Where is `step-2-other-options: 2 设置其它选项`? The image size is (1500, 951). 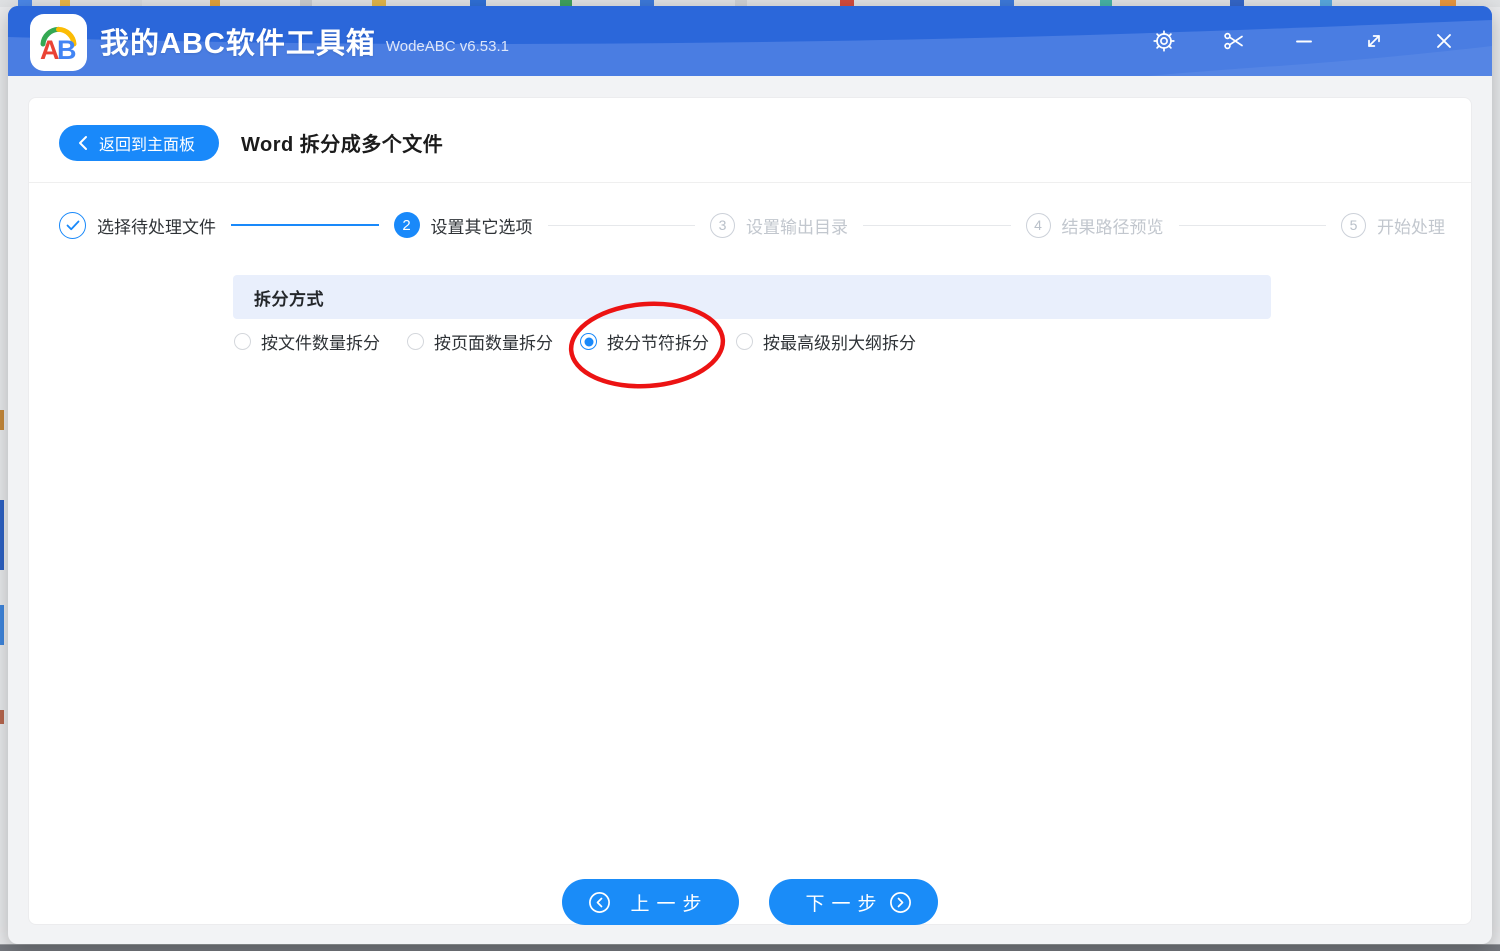 step-2-other-options: 2 设置其它选项 is located at coordinates (463, 225).